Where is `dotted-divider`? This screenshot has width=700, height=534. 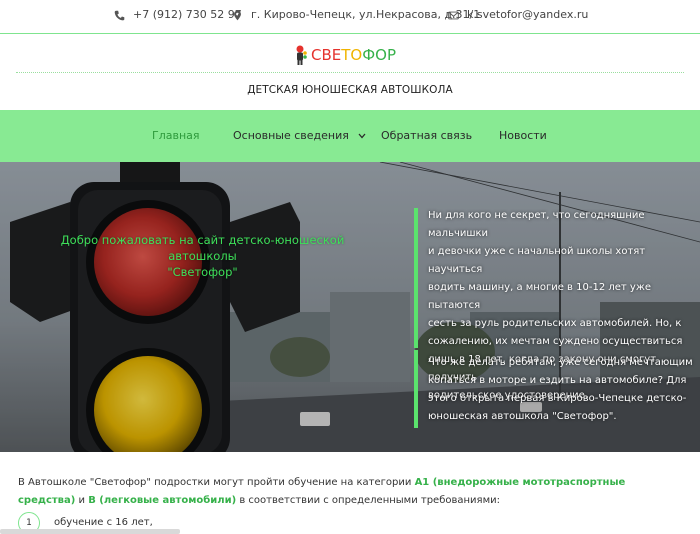
dotted-divider is located at coordinates (350, 72).